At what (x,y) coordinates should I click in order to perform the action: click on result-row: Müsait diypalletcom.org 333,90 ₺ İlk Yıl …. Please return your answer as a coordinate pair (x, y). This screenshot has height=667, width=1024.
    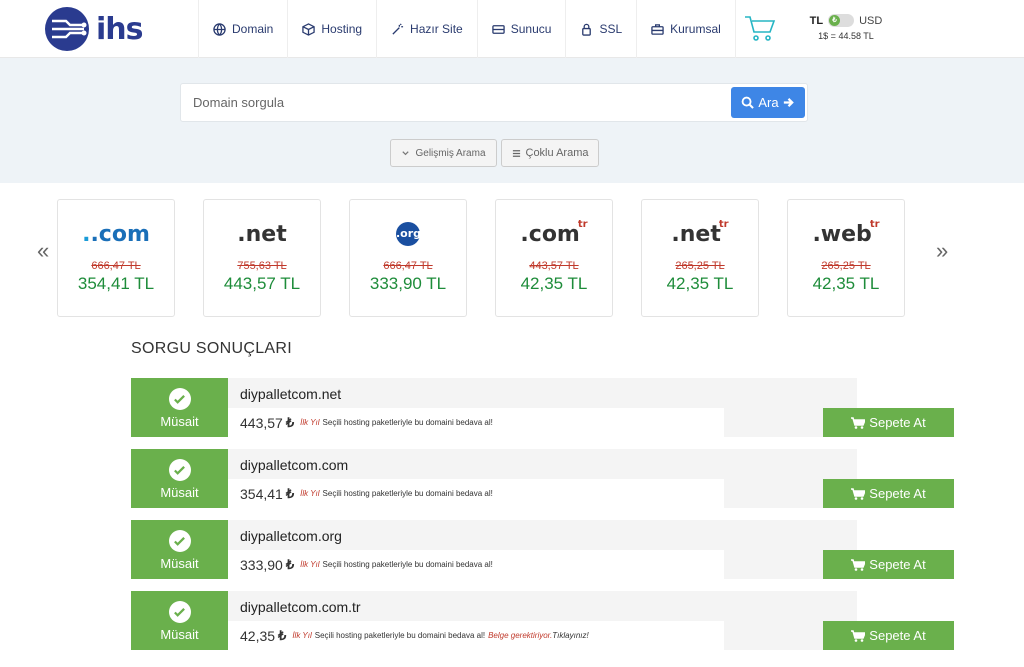
    Looking at the image, I should click on (542, 551).